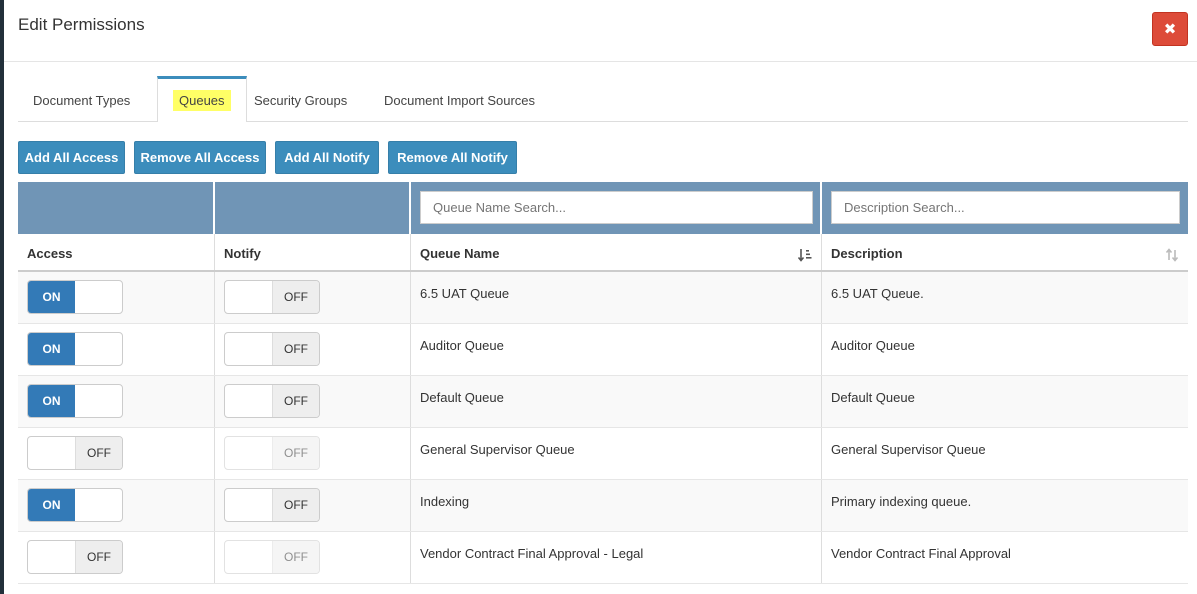 This screenshot has width=1197, height=594. What do you see at coordinates (616, 401) in the screenshot?
I see `queue-name-cell: Default Queue` at bounding box center [616, 401].